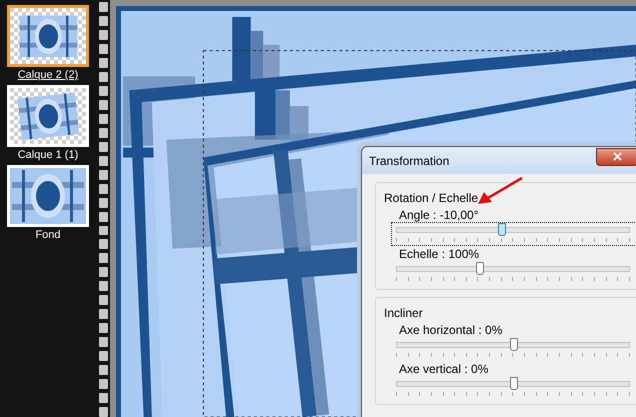 Image resolution: width=636 pixels, height=417 pixels. I want to click on slider-label: Angle : -10,00°, so click(439, 215).